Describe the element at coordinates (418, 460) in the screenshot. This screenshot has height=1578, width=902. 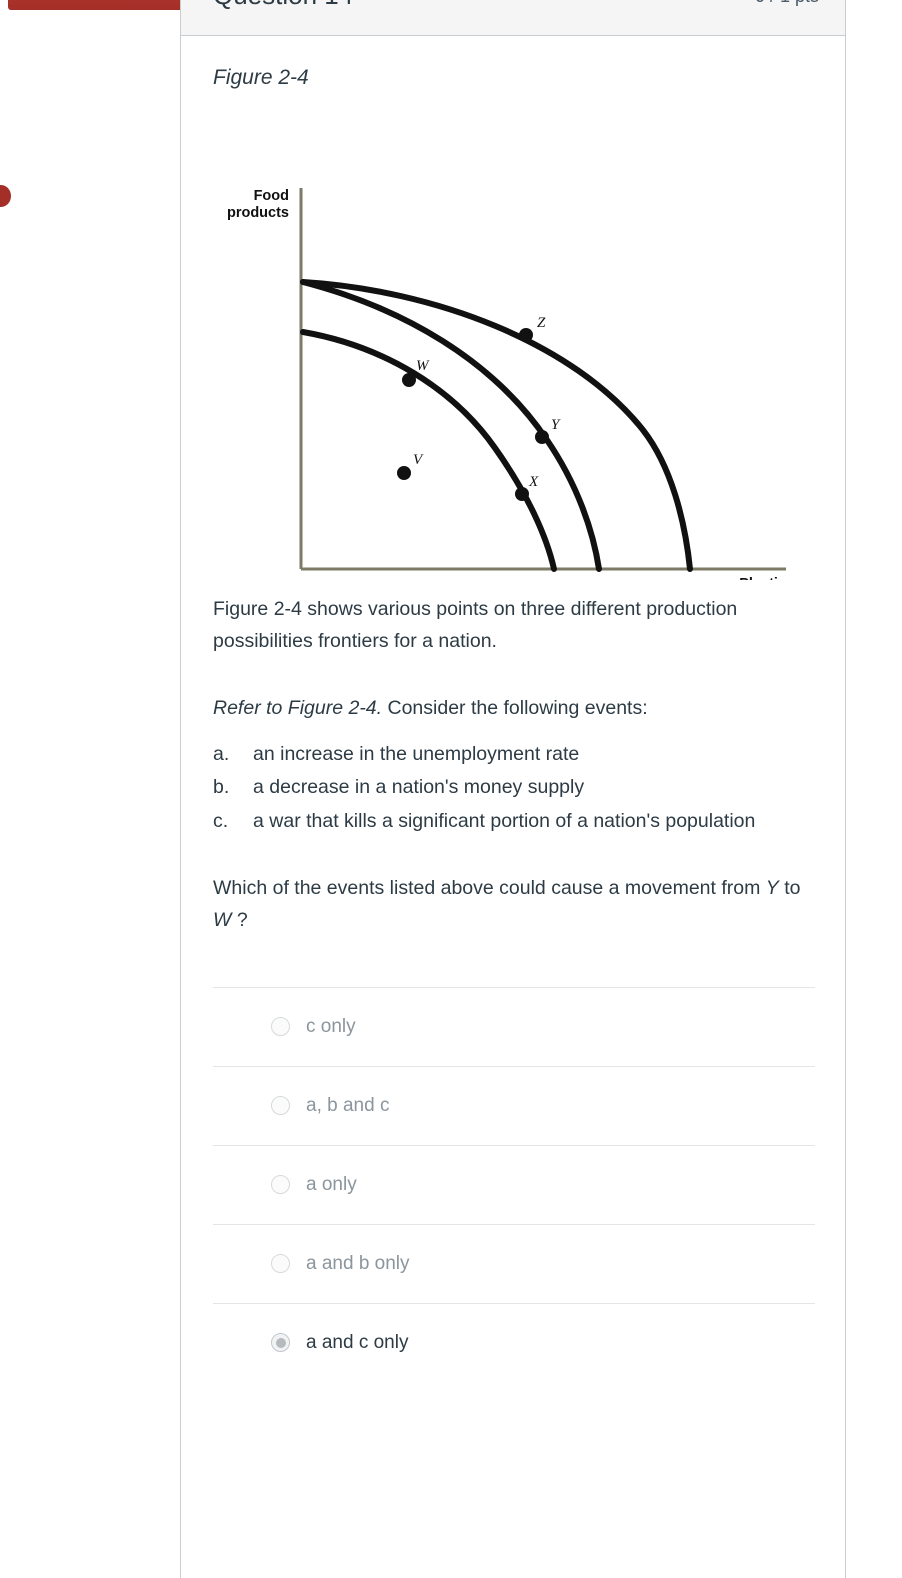
I see `data-point-label-v: V` at that location.